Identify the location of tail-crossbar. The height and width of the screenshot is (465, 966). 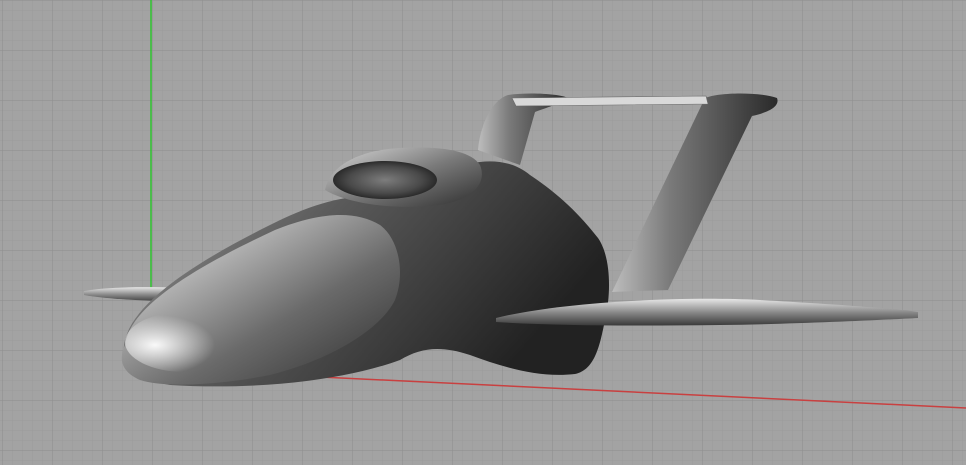
(610, 101).